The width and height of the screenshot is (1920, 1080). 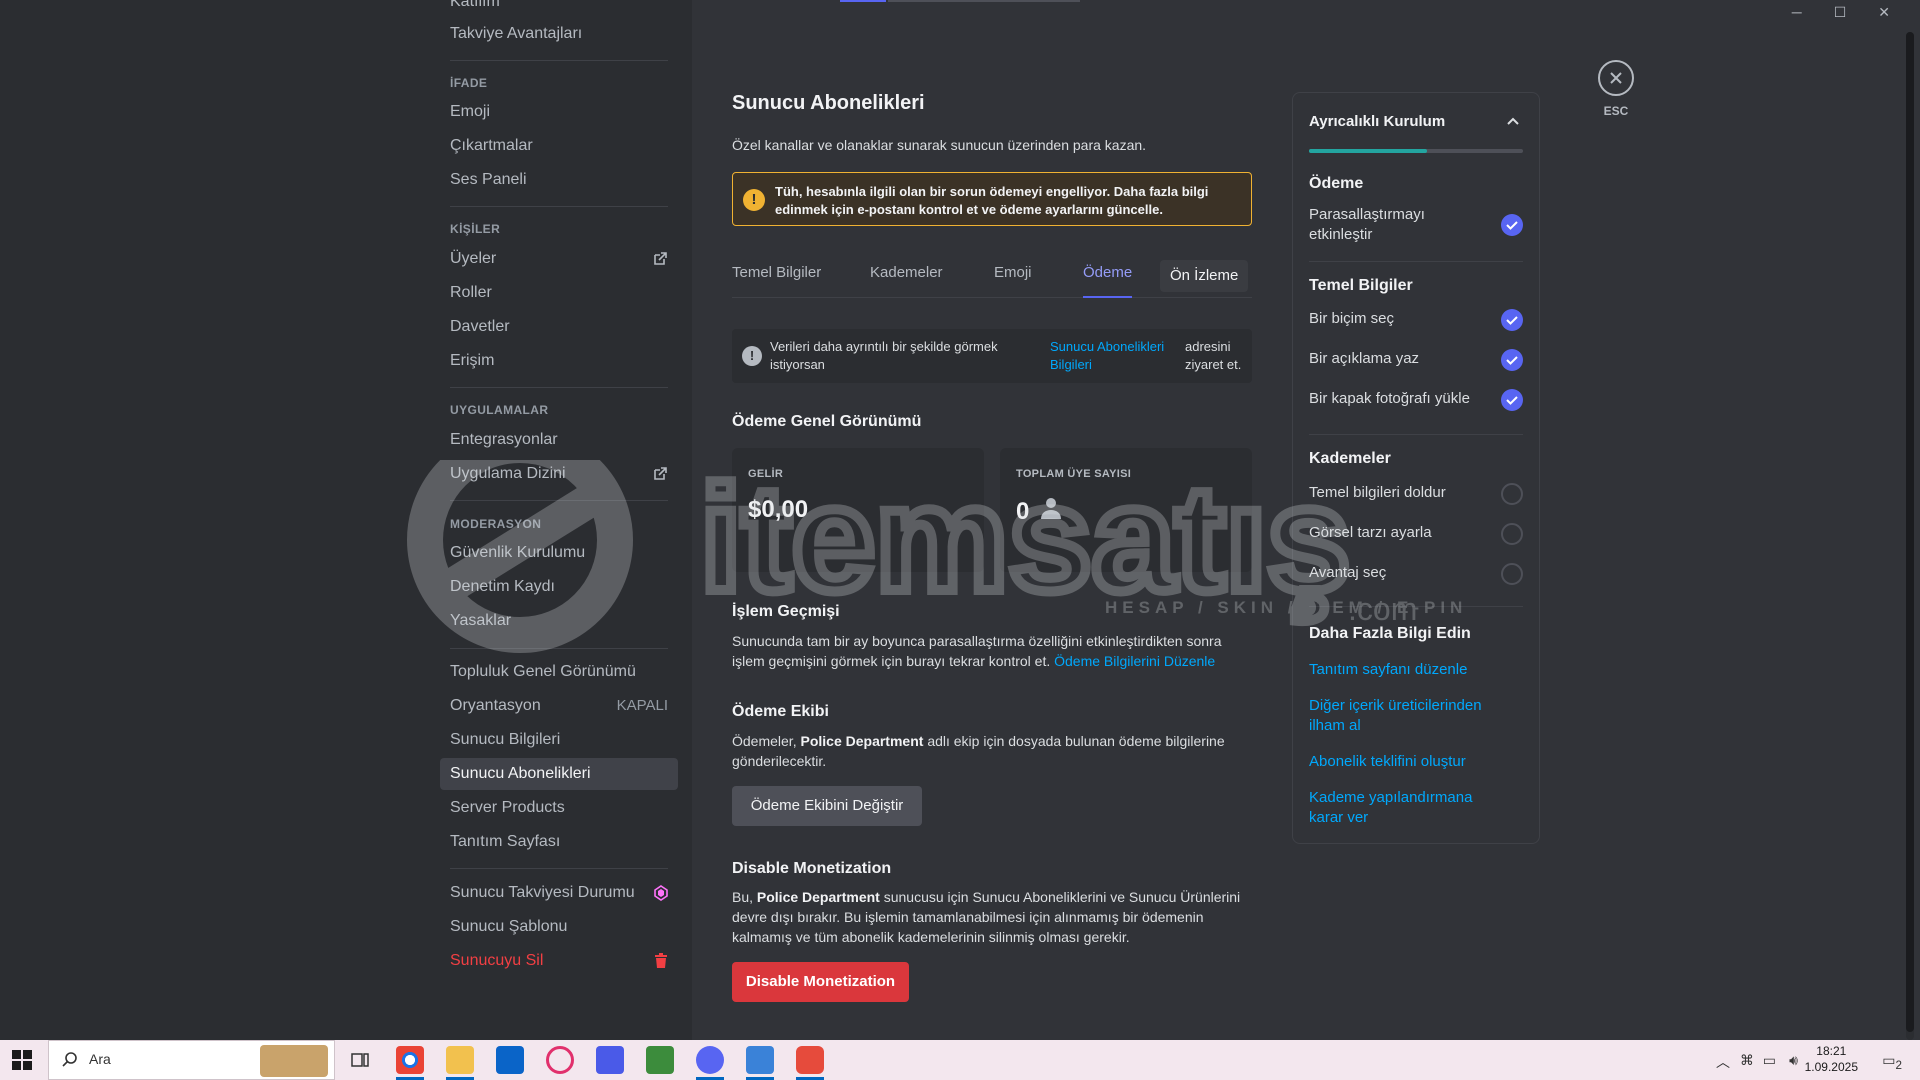 What do you see at coordinates (776, 278) in the screenshot?
I see `tab-temel-bilgiler: Temel Bilgiler` at bounding box center [776, 278].